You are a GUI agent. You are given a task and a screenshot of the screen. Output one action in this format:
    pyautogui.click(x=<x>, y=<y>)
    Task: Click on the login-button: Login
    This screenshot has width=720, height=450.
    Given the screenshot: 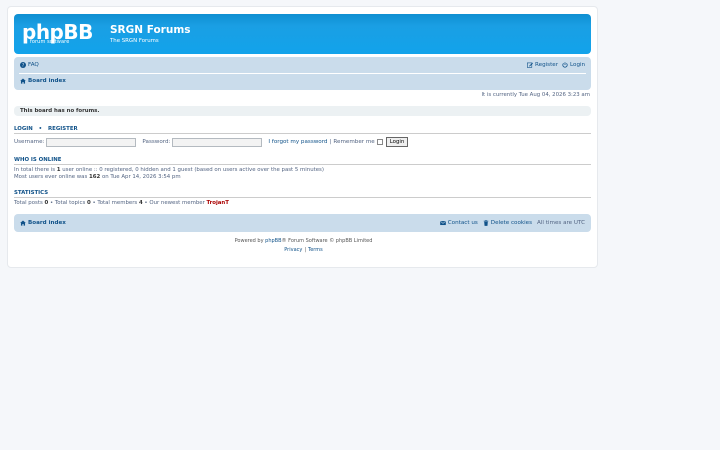 What is the action you would take?
    pyautogui.click(x=397, y=142)
    